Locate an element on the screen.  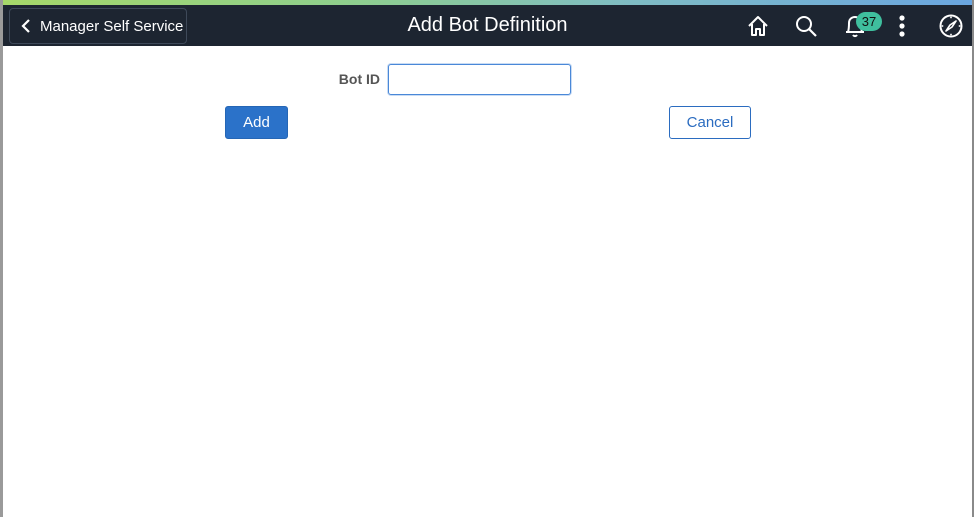
add-button: Add is located at coordinates (256, 122).